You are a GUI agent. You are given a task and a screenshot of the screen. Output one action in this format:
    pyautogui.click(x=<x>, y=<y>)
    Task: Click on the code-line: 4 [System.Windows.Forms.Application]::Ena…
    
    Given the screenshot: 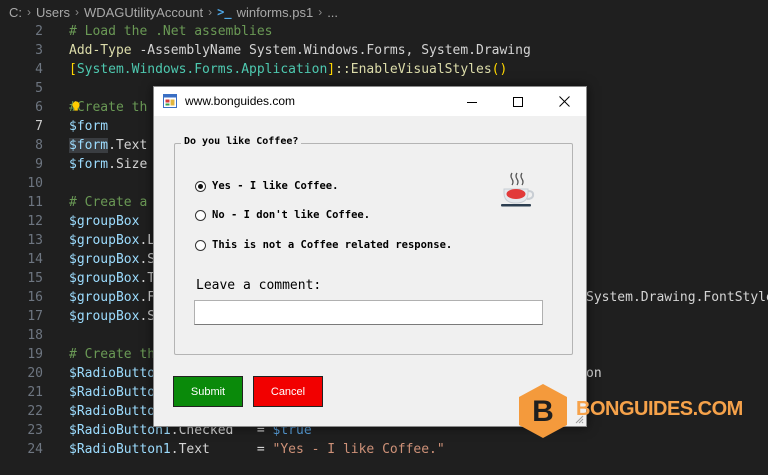 What is the action you would take?
    pyautogui.click(x=384, y=69)
    